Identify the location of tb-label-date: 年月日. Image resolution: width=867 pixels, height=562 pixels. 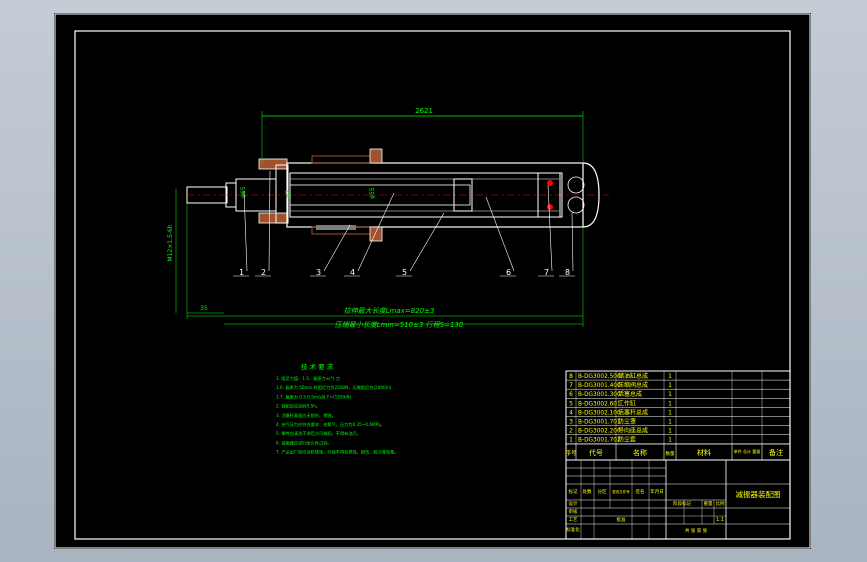
(657, 491).